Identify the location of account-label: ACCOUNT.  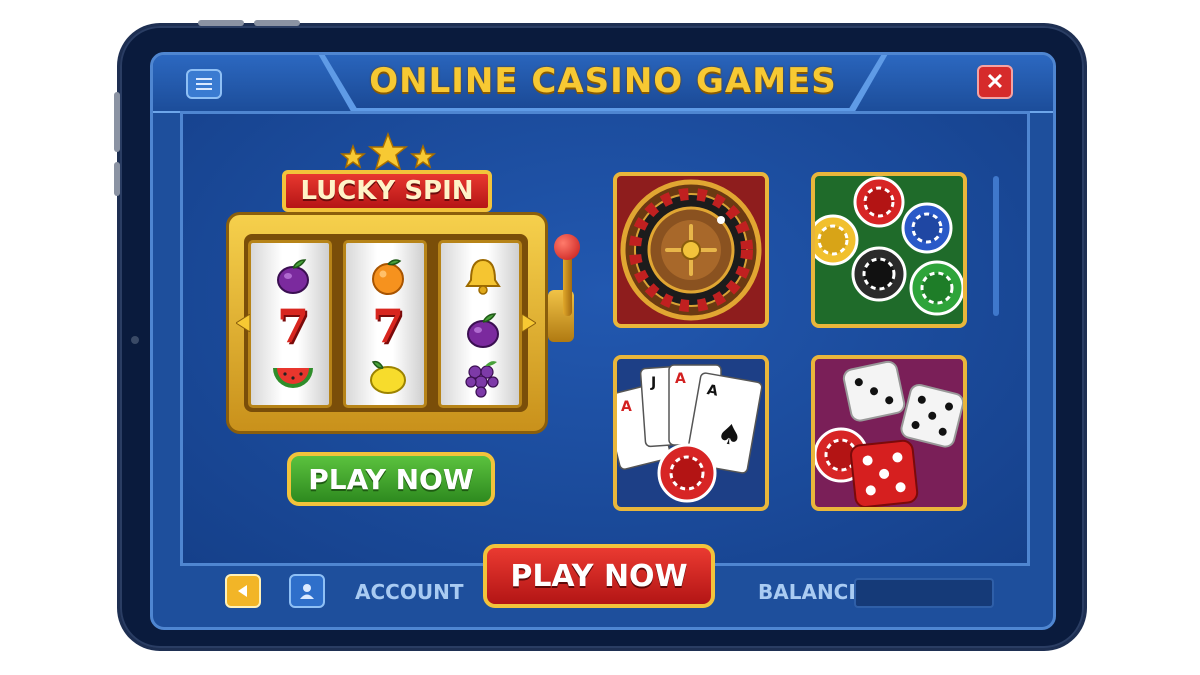
(409, 592).